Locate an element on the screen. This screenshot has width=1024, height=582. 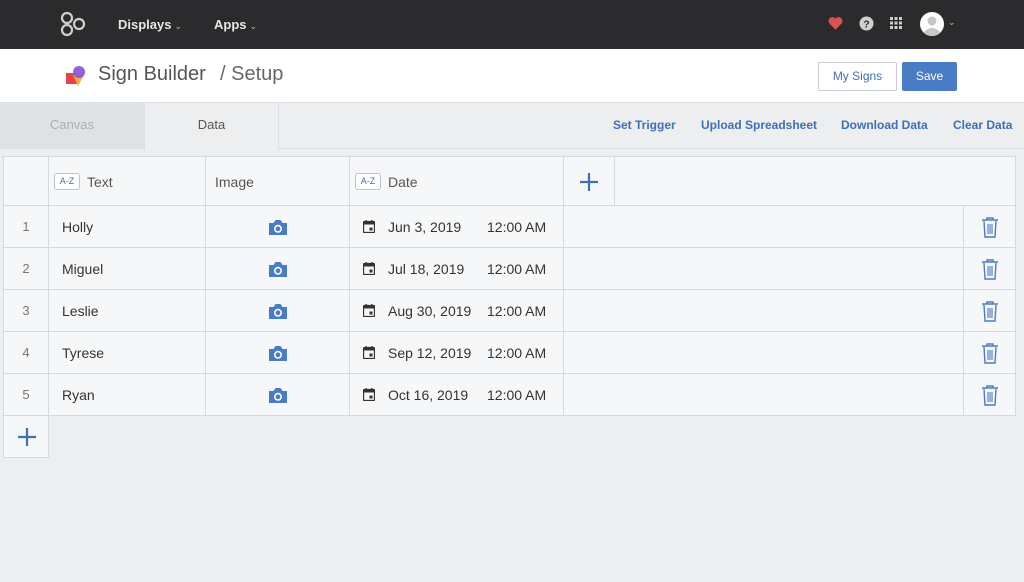
column-header-text: A-Z Text is located at coordinates (127, 181).